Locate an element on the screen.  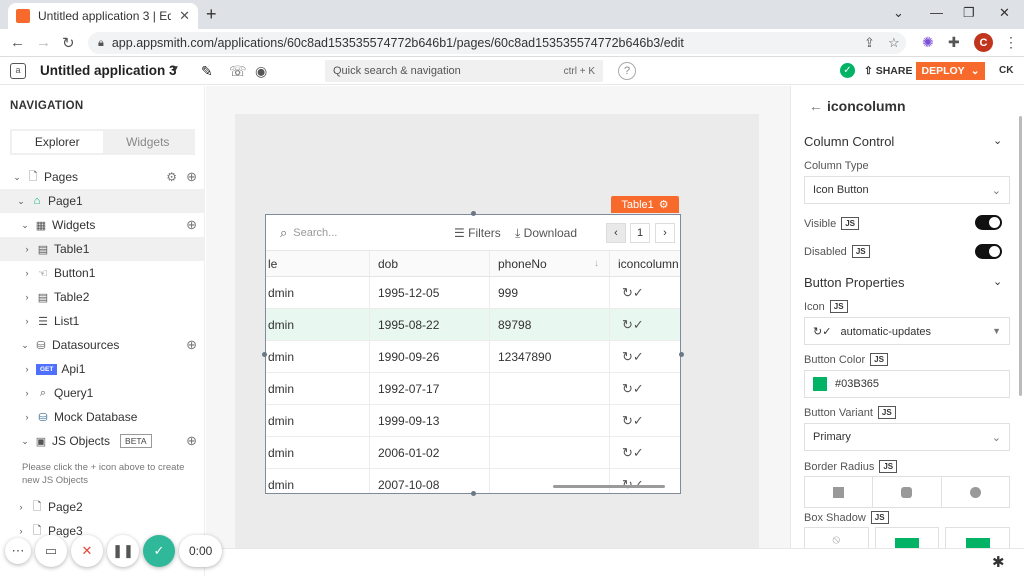
icon-select: ↻✓ automatic-updates ▼ is located at coordinates (907, 331).